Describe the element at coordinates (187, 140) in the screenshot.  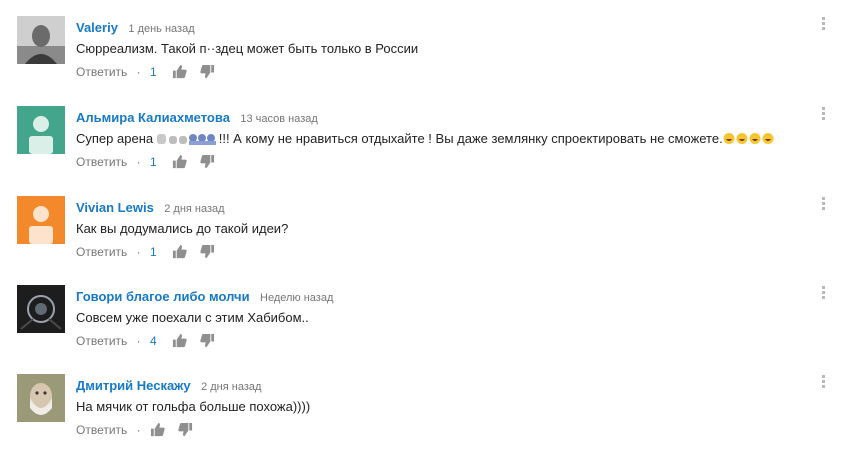
I see `hand-emoji-icon` at that location.